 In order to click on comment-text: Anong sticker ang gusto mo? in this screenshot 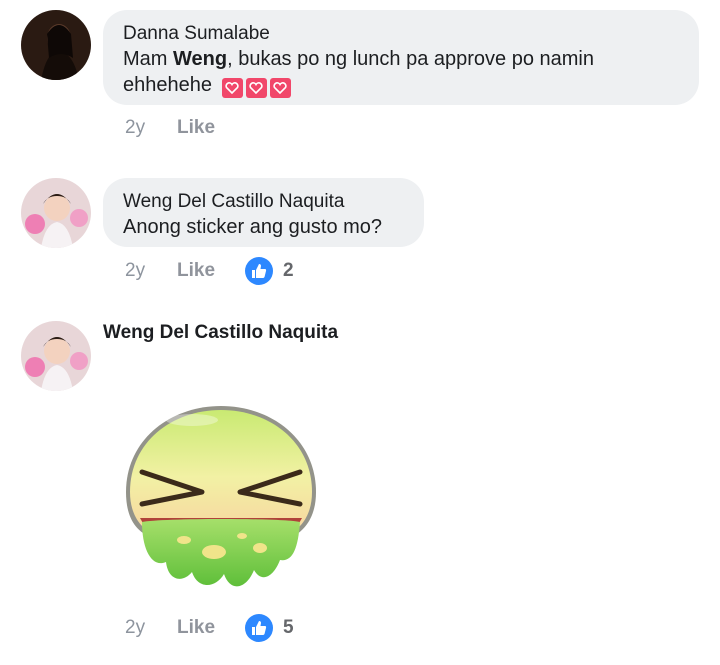, I will do `click(253, 227)`.